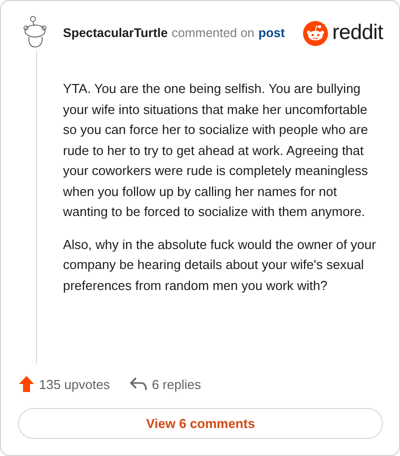 The height and width of the screenshot is (456, 400). I want to click on action-text: commented on, so click(213, 33).